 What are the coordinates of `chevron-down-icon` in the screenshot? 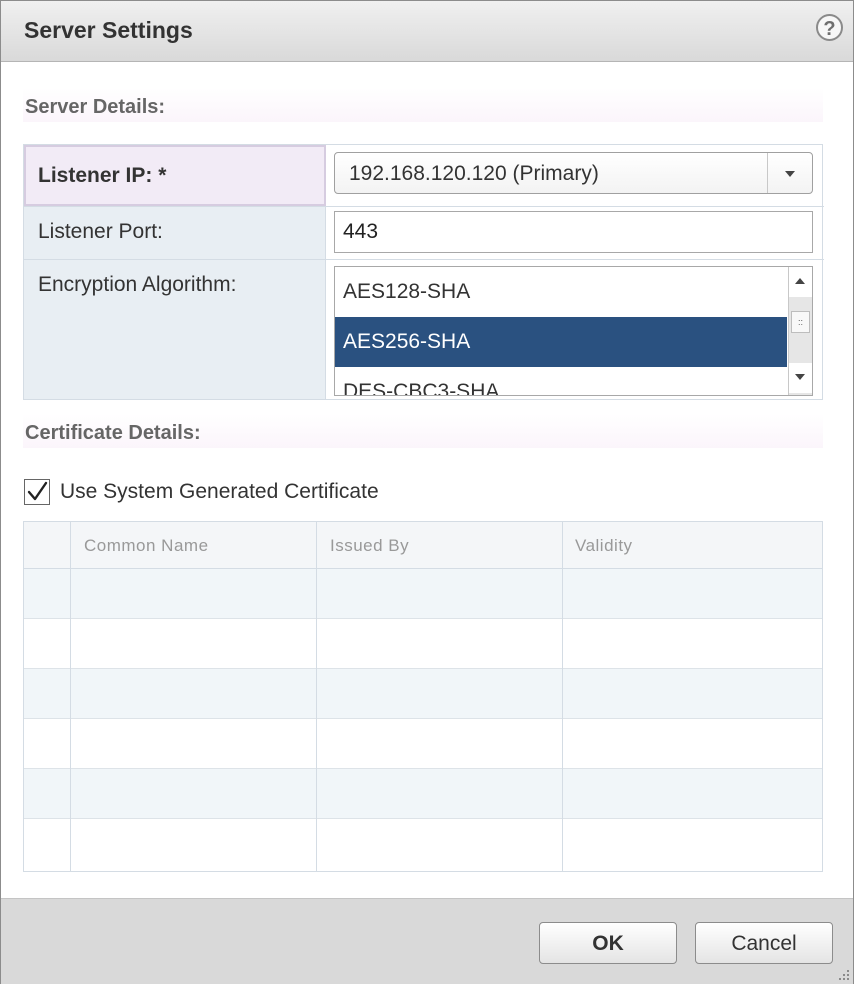 It's located at (789, 173).